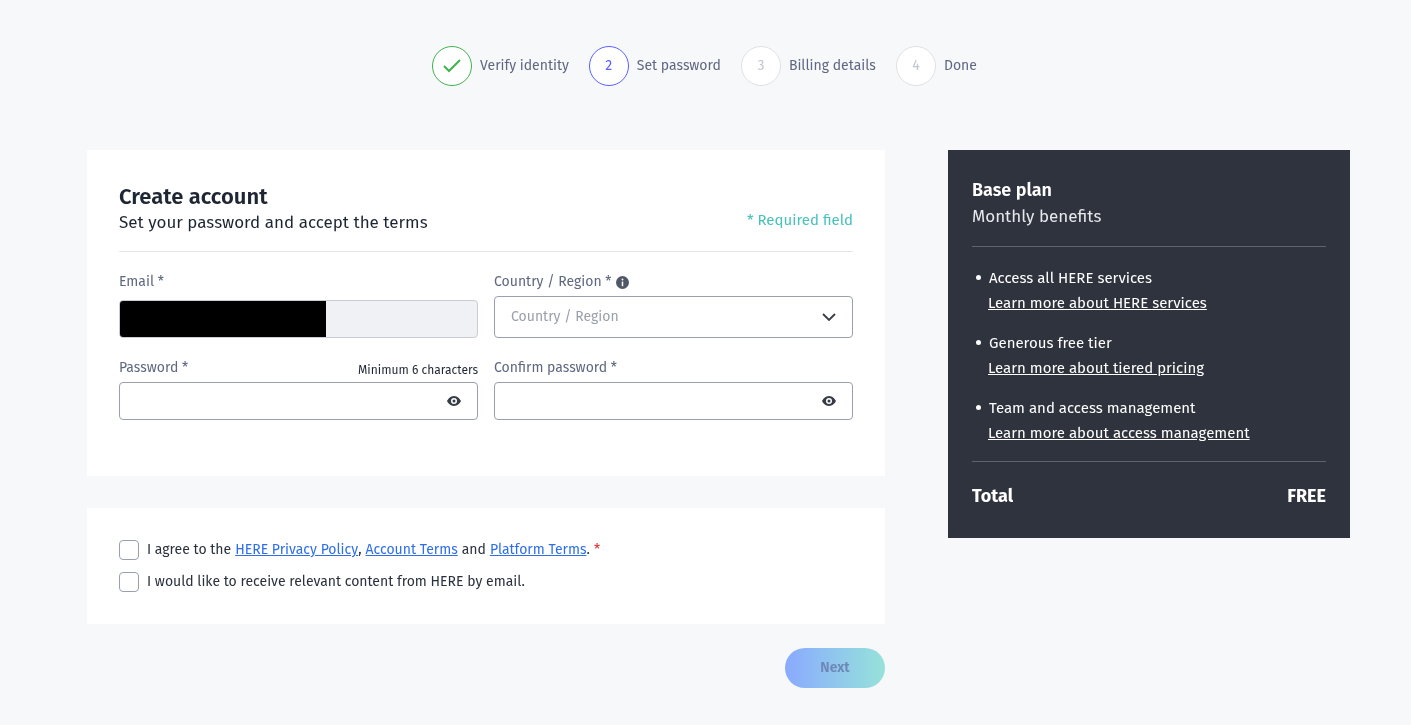 Image resolution: width=1411 pixels, height=725 pixels. I want to click on step-number: 2, so click(609, 66).